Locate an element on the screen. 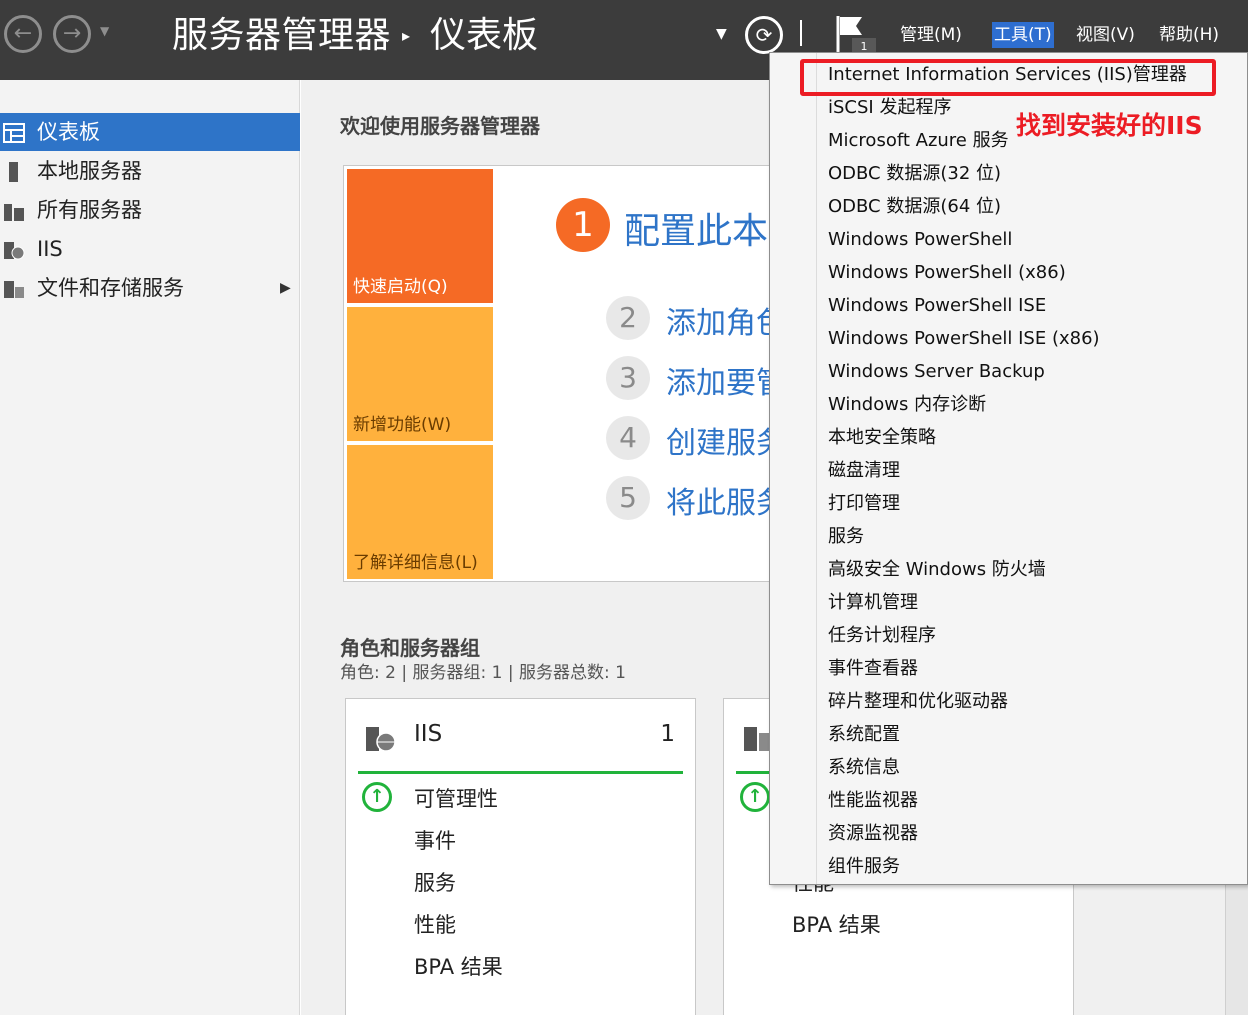  tile-label: 了解详细信息(L) is located at coordinates (415, 563).